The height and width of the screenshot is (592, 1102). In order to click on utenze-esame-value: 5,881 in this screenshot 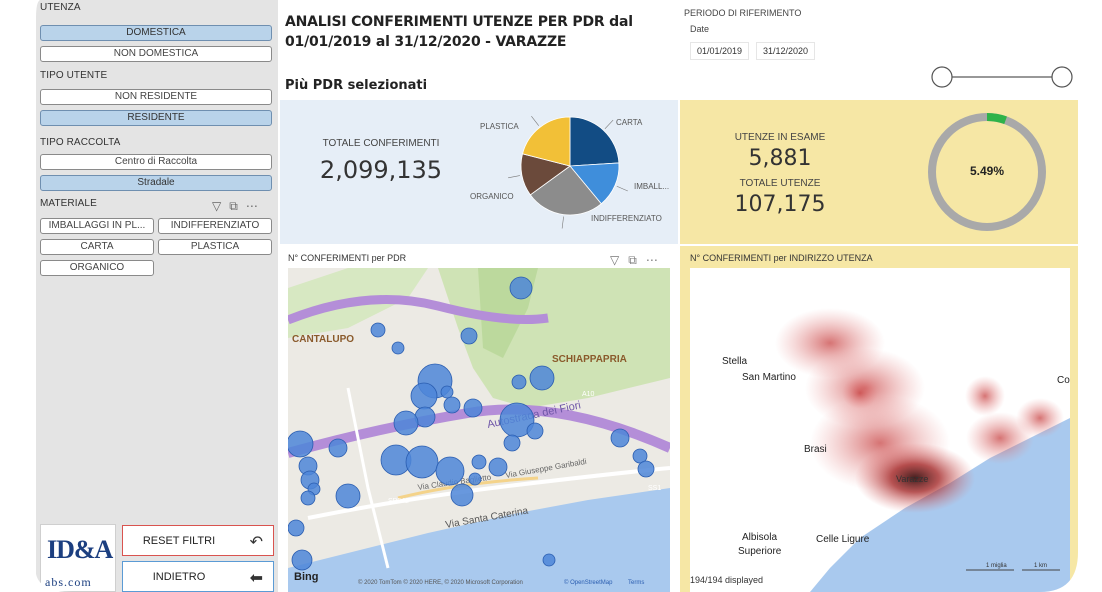, I will do `click(780, 158)`.